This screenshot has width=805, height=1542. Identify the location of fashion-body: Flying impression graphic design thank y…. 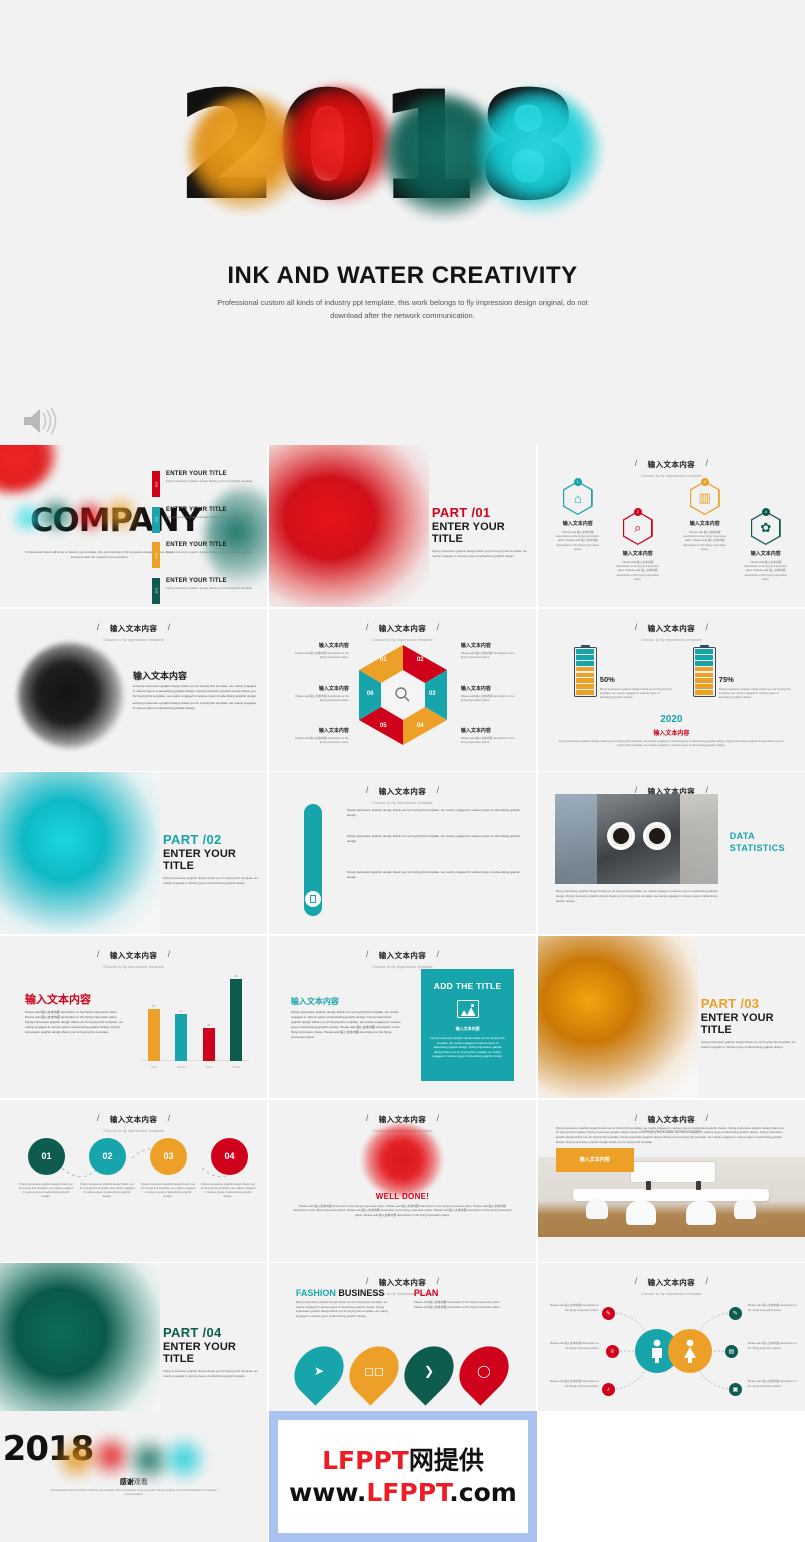
(341, 1309).